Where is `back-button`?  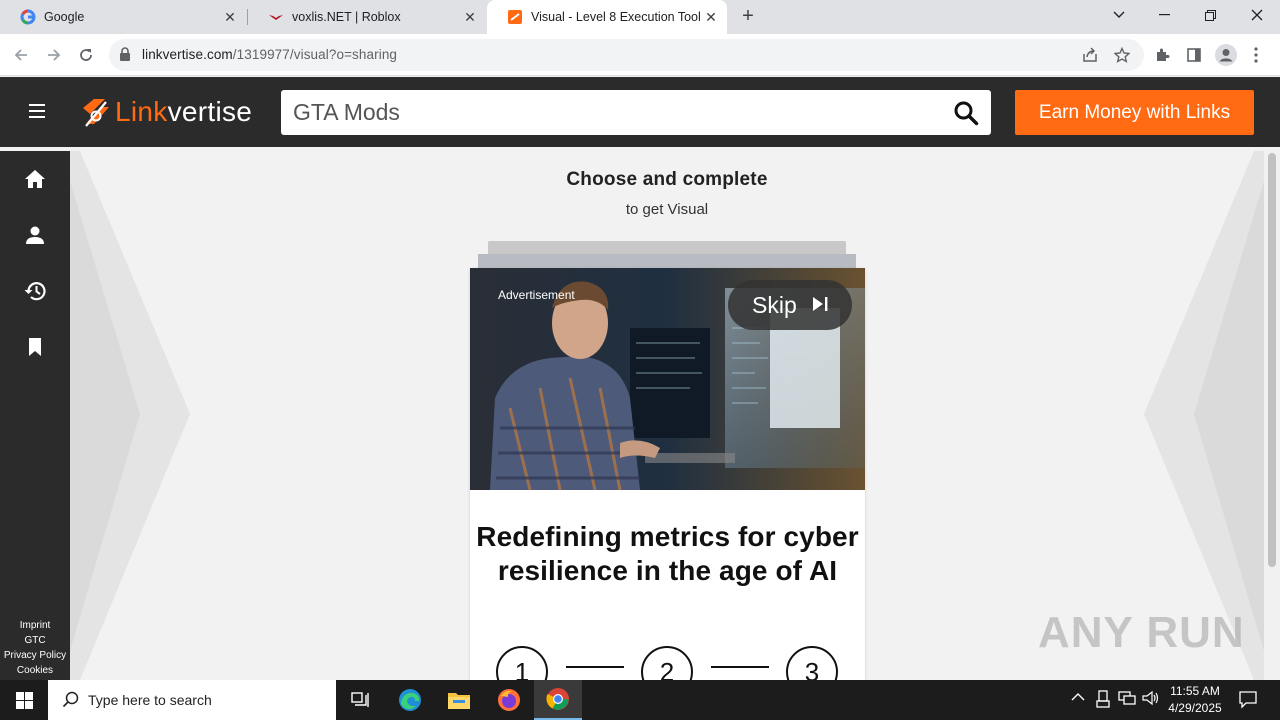 back-button is located at coordinates (21, 55).